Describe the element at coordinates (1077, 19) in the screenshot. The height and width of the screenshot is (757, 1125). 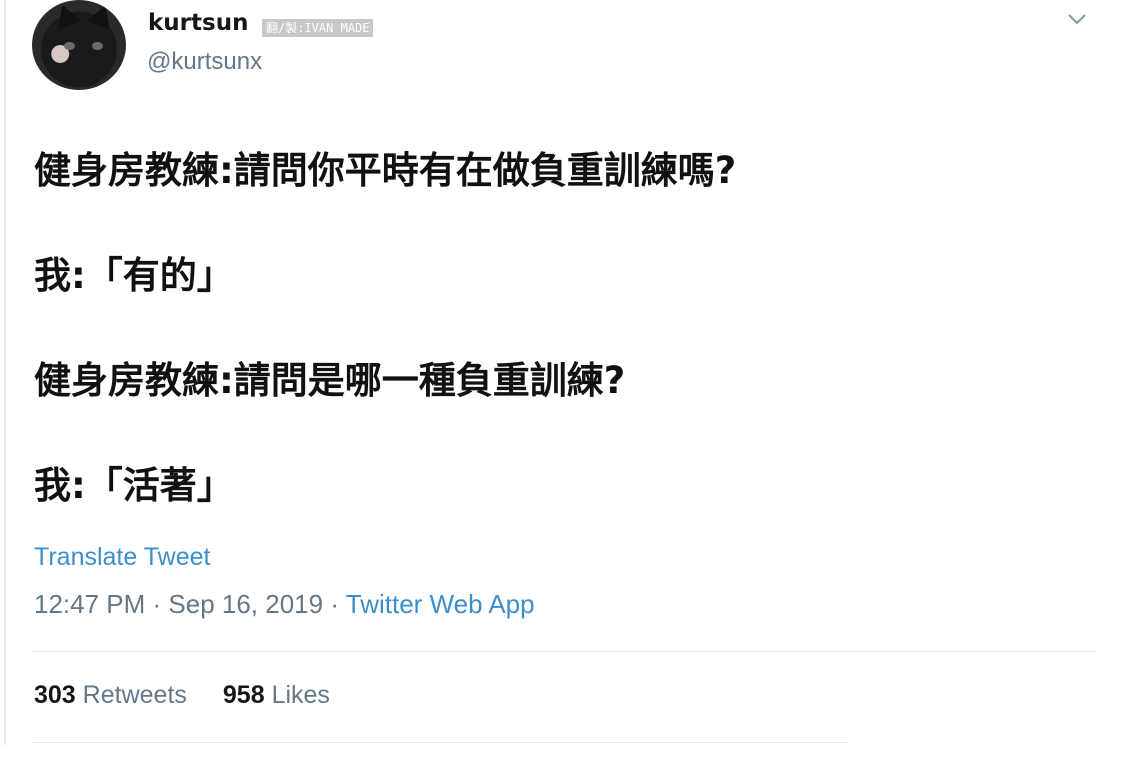
I see `chevron-down-icon` at that location.